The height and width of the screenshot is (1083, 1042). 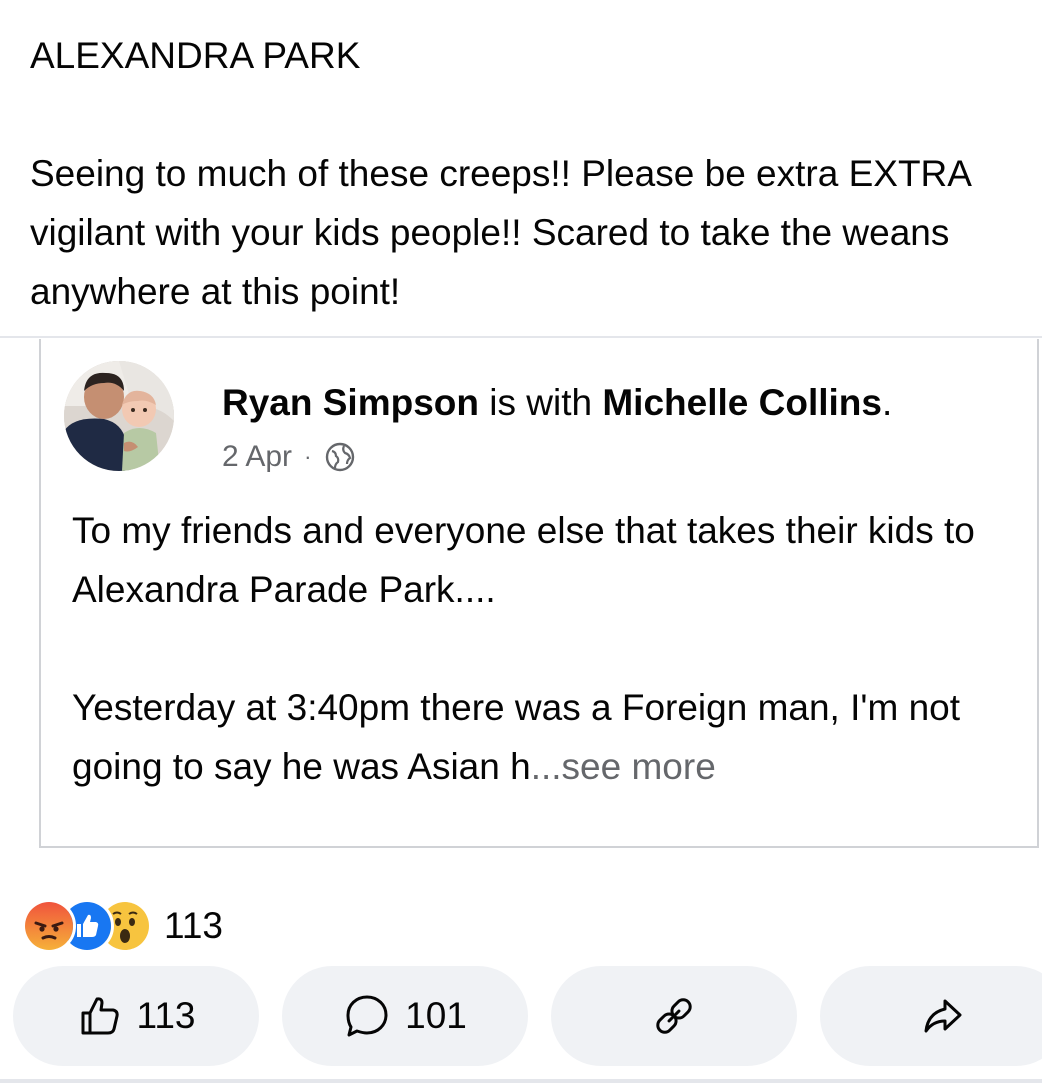 What do you see at coordinates (943, 1016) in the screenshot?
I see `share-icon` at bounding box center [943, 1016].